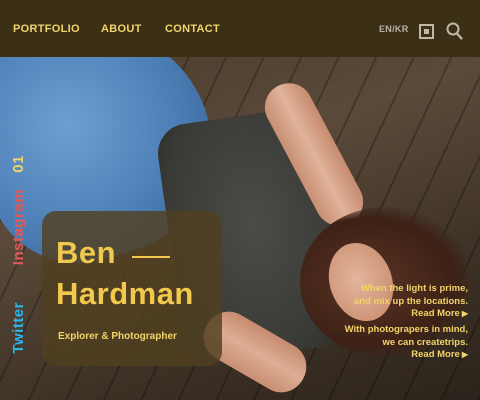 This screenshot has height=400, width=480. I want to click on nav-portfolio-link: PORTFOLIO, so click(46, 29).